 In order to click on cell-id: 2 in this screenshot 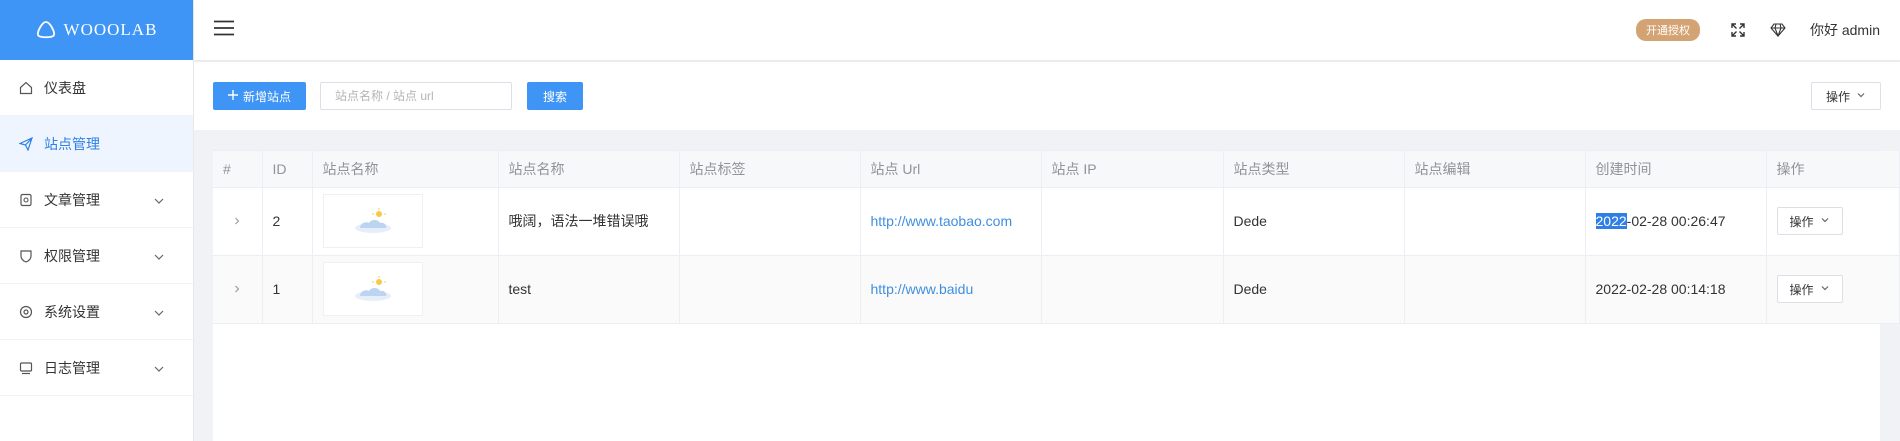, I will do `click(287, 221)`.